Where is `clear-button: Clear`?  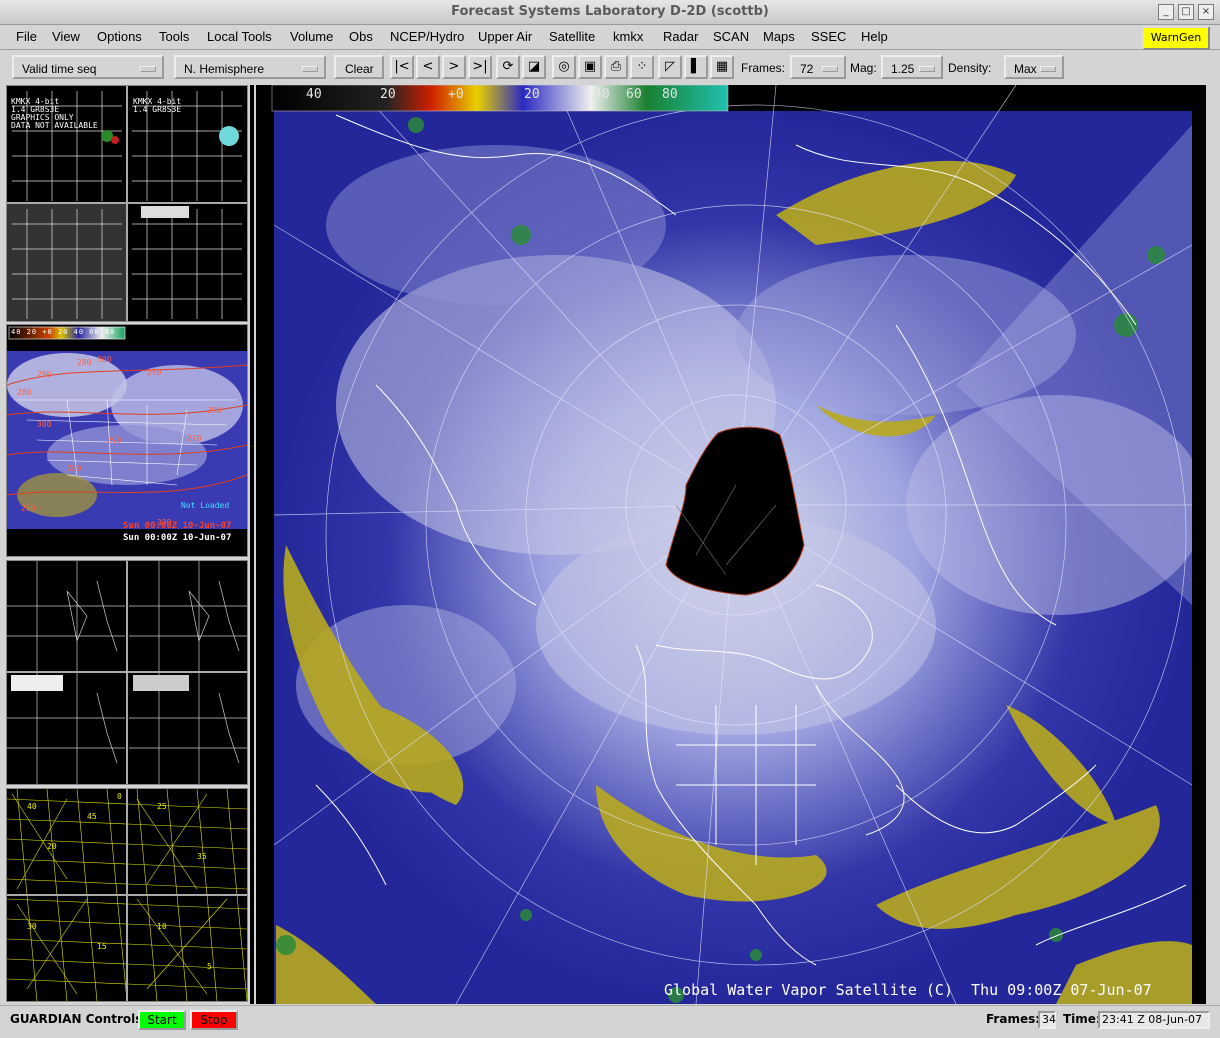 clear-button: Clear is located at coordinates (359, 67).